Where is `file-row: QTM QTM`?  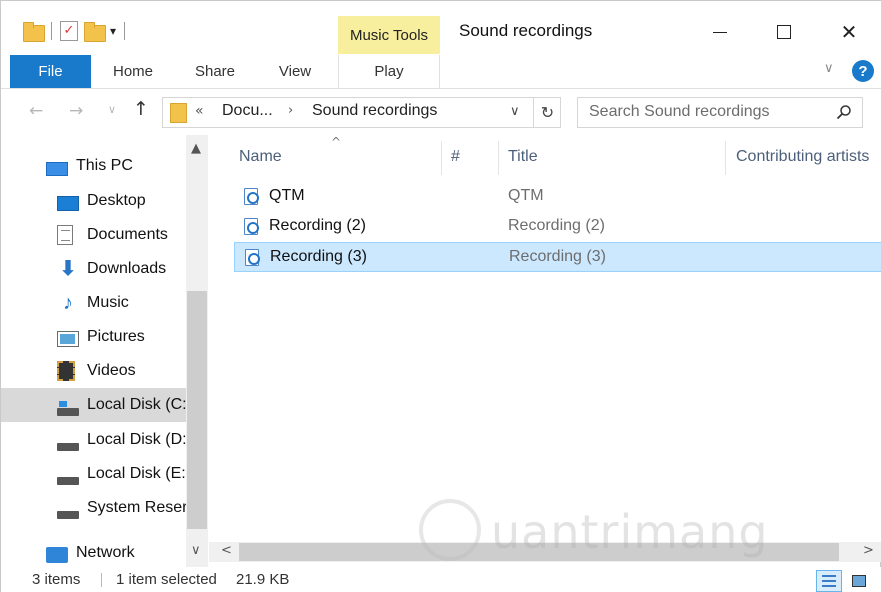
file-row: QTM QTM is located at coordinates (557, 197).